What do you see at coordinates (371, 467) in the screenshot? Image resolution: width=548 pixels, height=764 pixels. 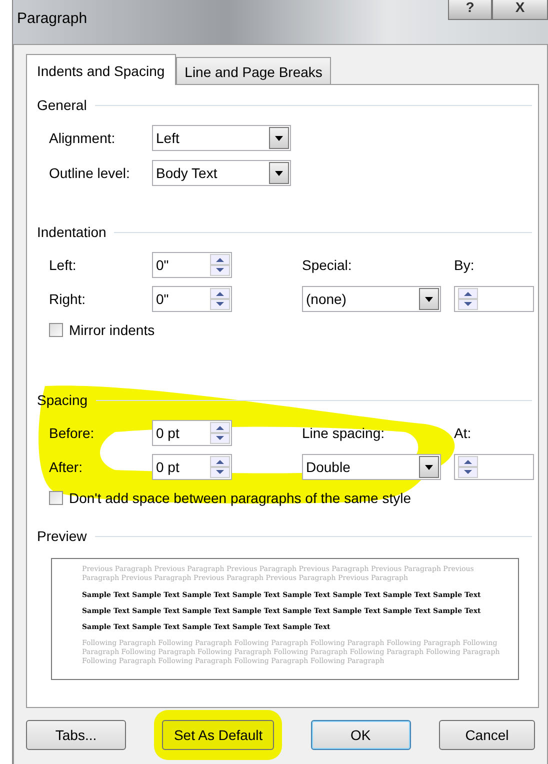 I see `dropdown: Double` at bounding box center [371, 467].